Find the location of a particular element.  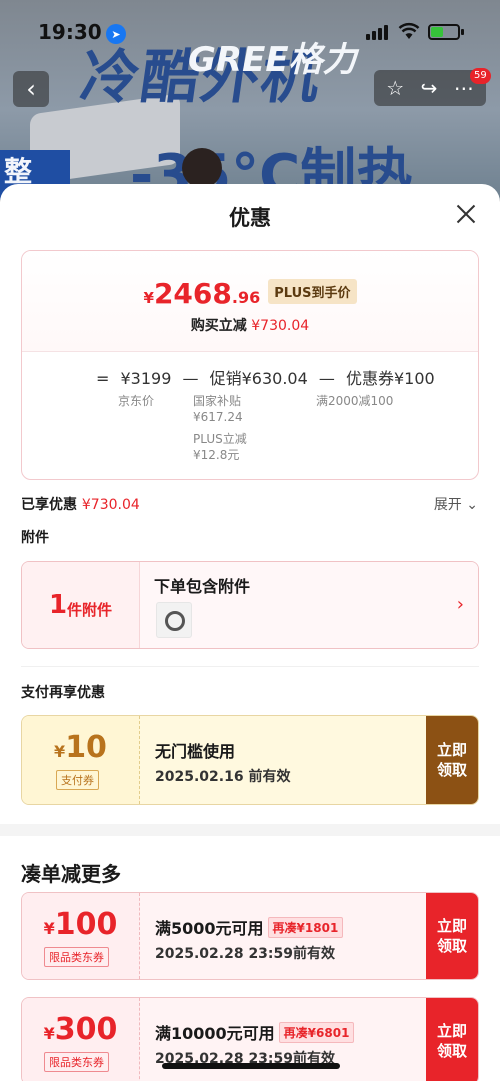

formula-coupon: 优惠券¥100 is located at coordinates (390, 378).